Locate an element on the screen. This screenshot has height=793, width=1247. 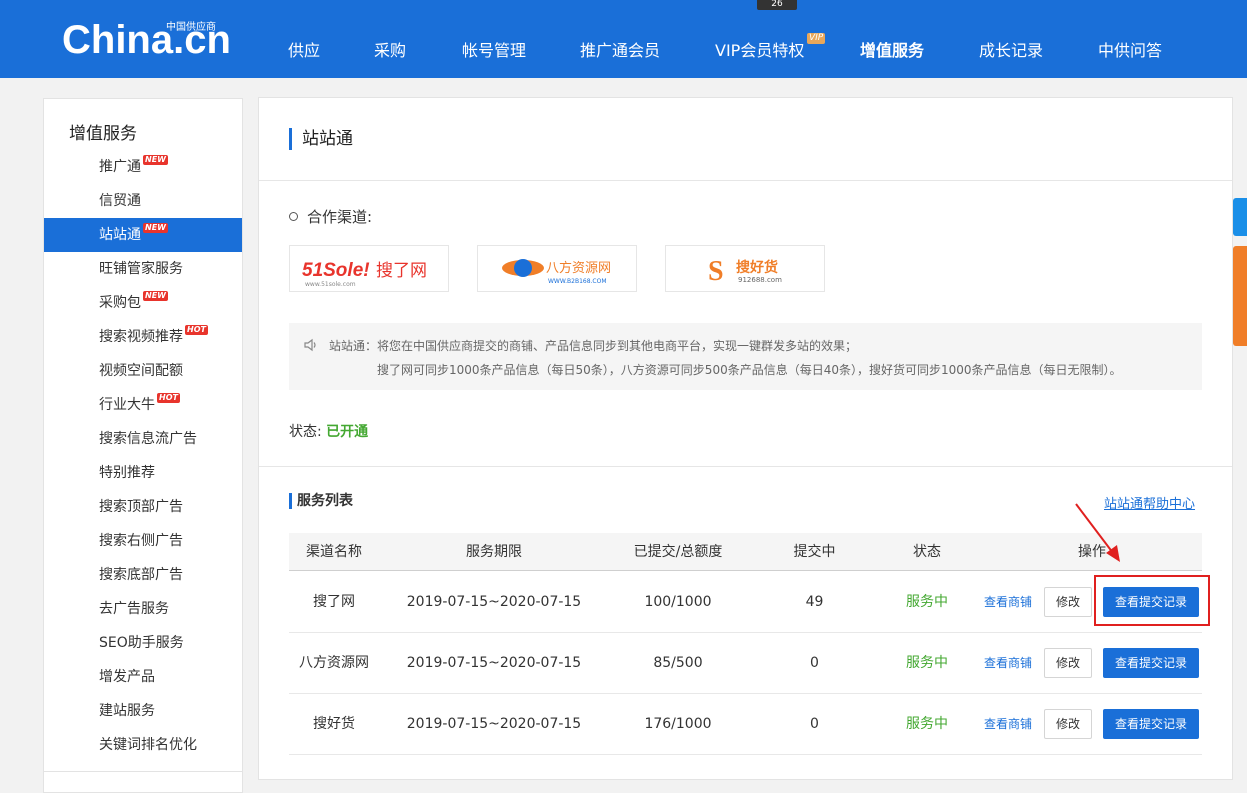
sidebar-item-label: 建站服务 is located at coordinates (127, 711).